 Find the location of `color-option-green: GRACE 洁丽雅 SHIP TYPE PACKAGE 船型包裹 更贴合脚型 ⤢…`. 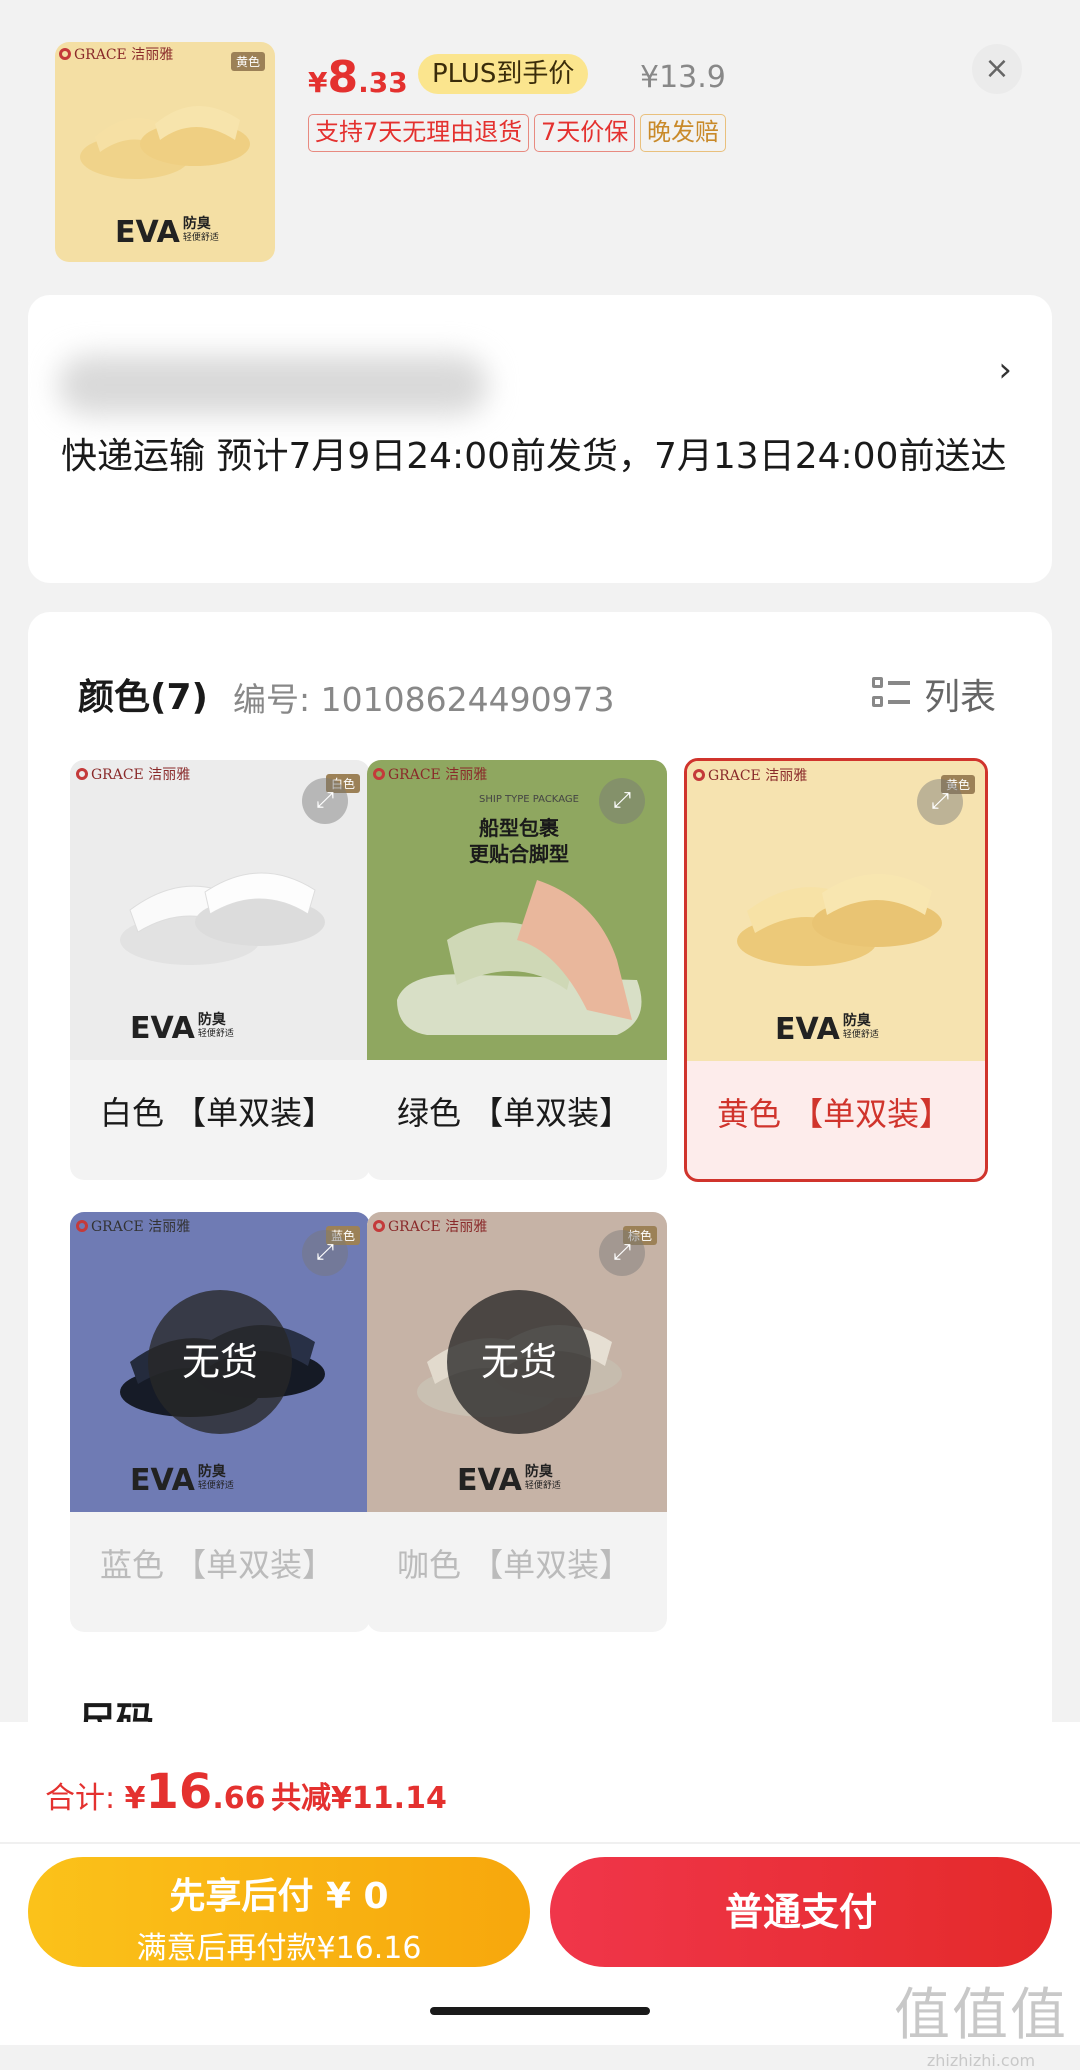

color-option-green: GRACE 洁丽雅 SHIP TYPE PACKAGE 船型包裹 更贴合脚型 ⤢… is located at coordinates (517, 970).